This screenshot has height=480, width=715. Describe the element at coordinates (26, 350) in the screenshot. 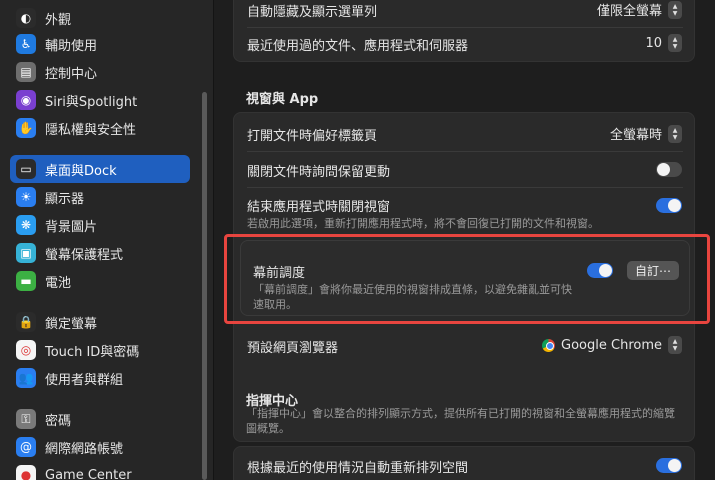

I see `touch-id-icon: ◎` at that location.